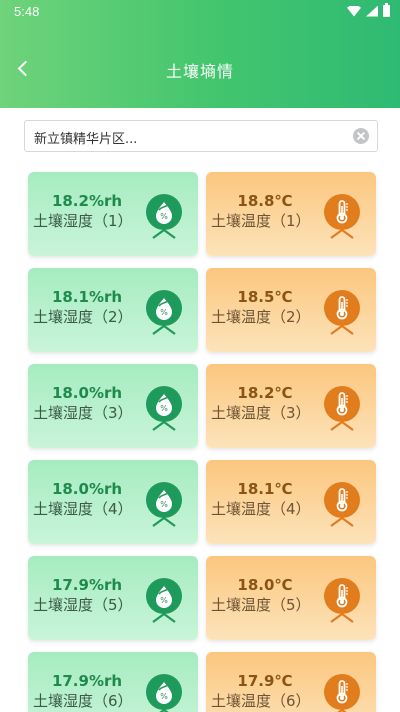  I want to click on humidity-card: 18.0%rh 土壤湿度（4） %, so click(113, 502).